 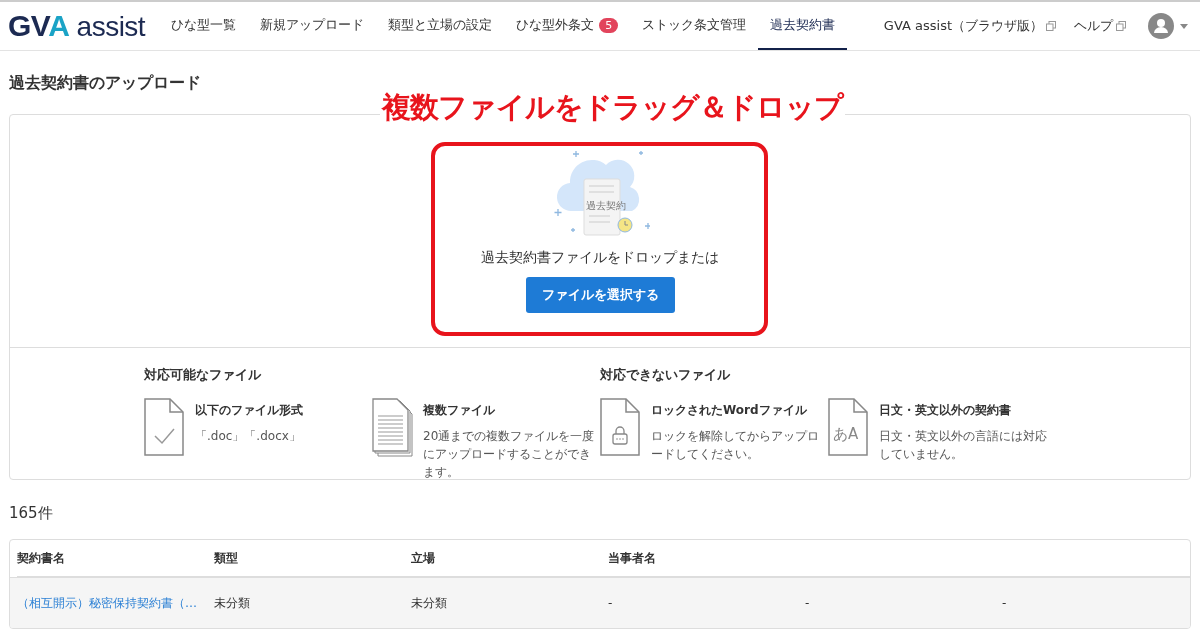 I want to click on count-badge: 5, so click(x=609, y=25).